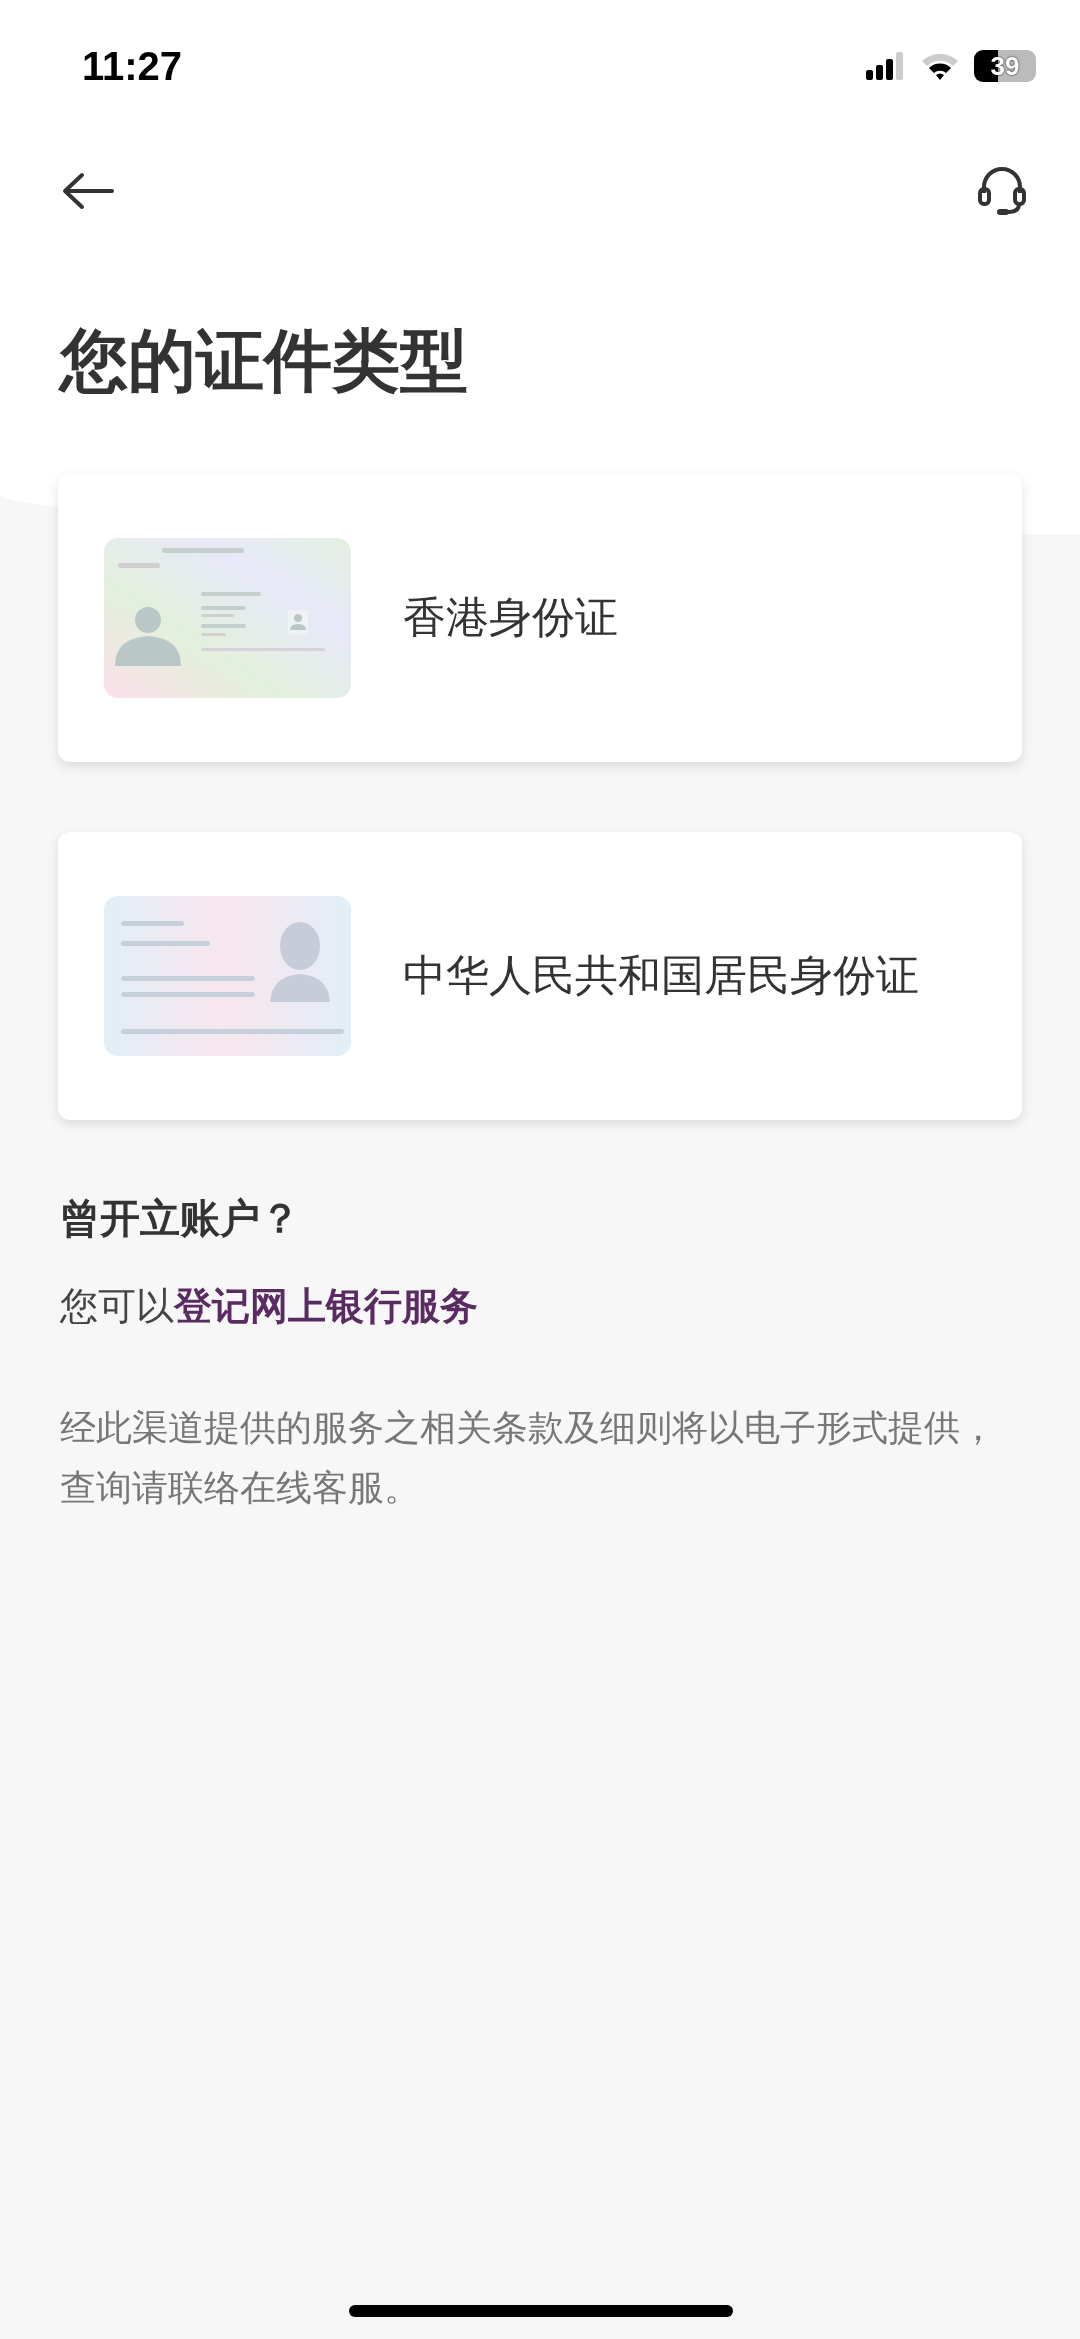 The height and width of the screenshot is (2339, 1080). What do you see at coordinates (326, 1306) in the screenshot?
I see `register-link: 登记网上银行服务` at bounding box center [326, 1306].